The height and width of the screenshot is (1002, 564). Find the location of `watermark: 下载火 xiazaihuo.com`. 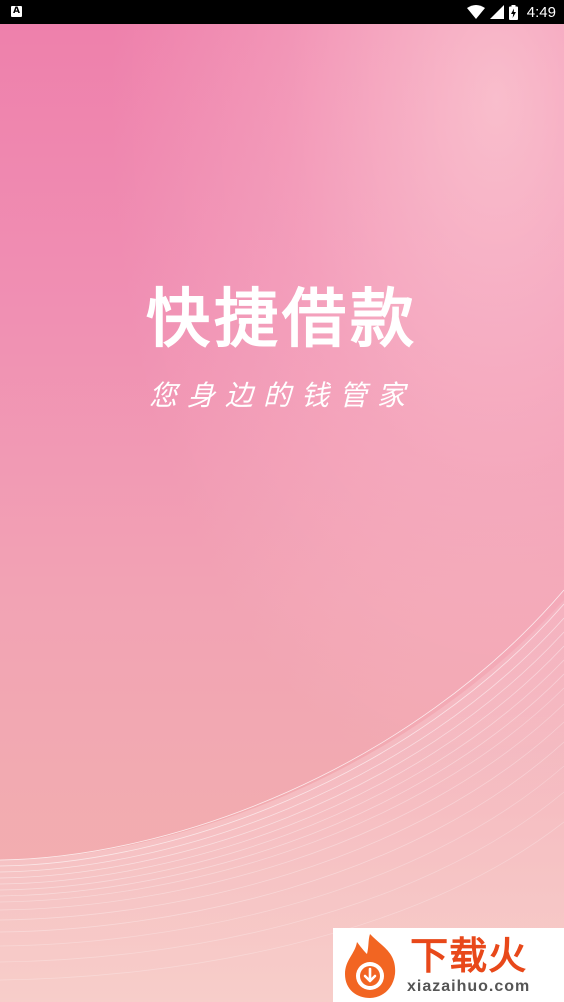

watermark: 下载火 xiazaihuo.com is located at coordinates (448, 965).